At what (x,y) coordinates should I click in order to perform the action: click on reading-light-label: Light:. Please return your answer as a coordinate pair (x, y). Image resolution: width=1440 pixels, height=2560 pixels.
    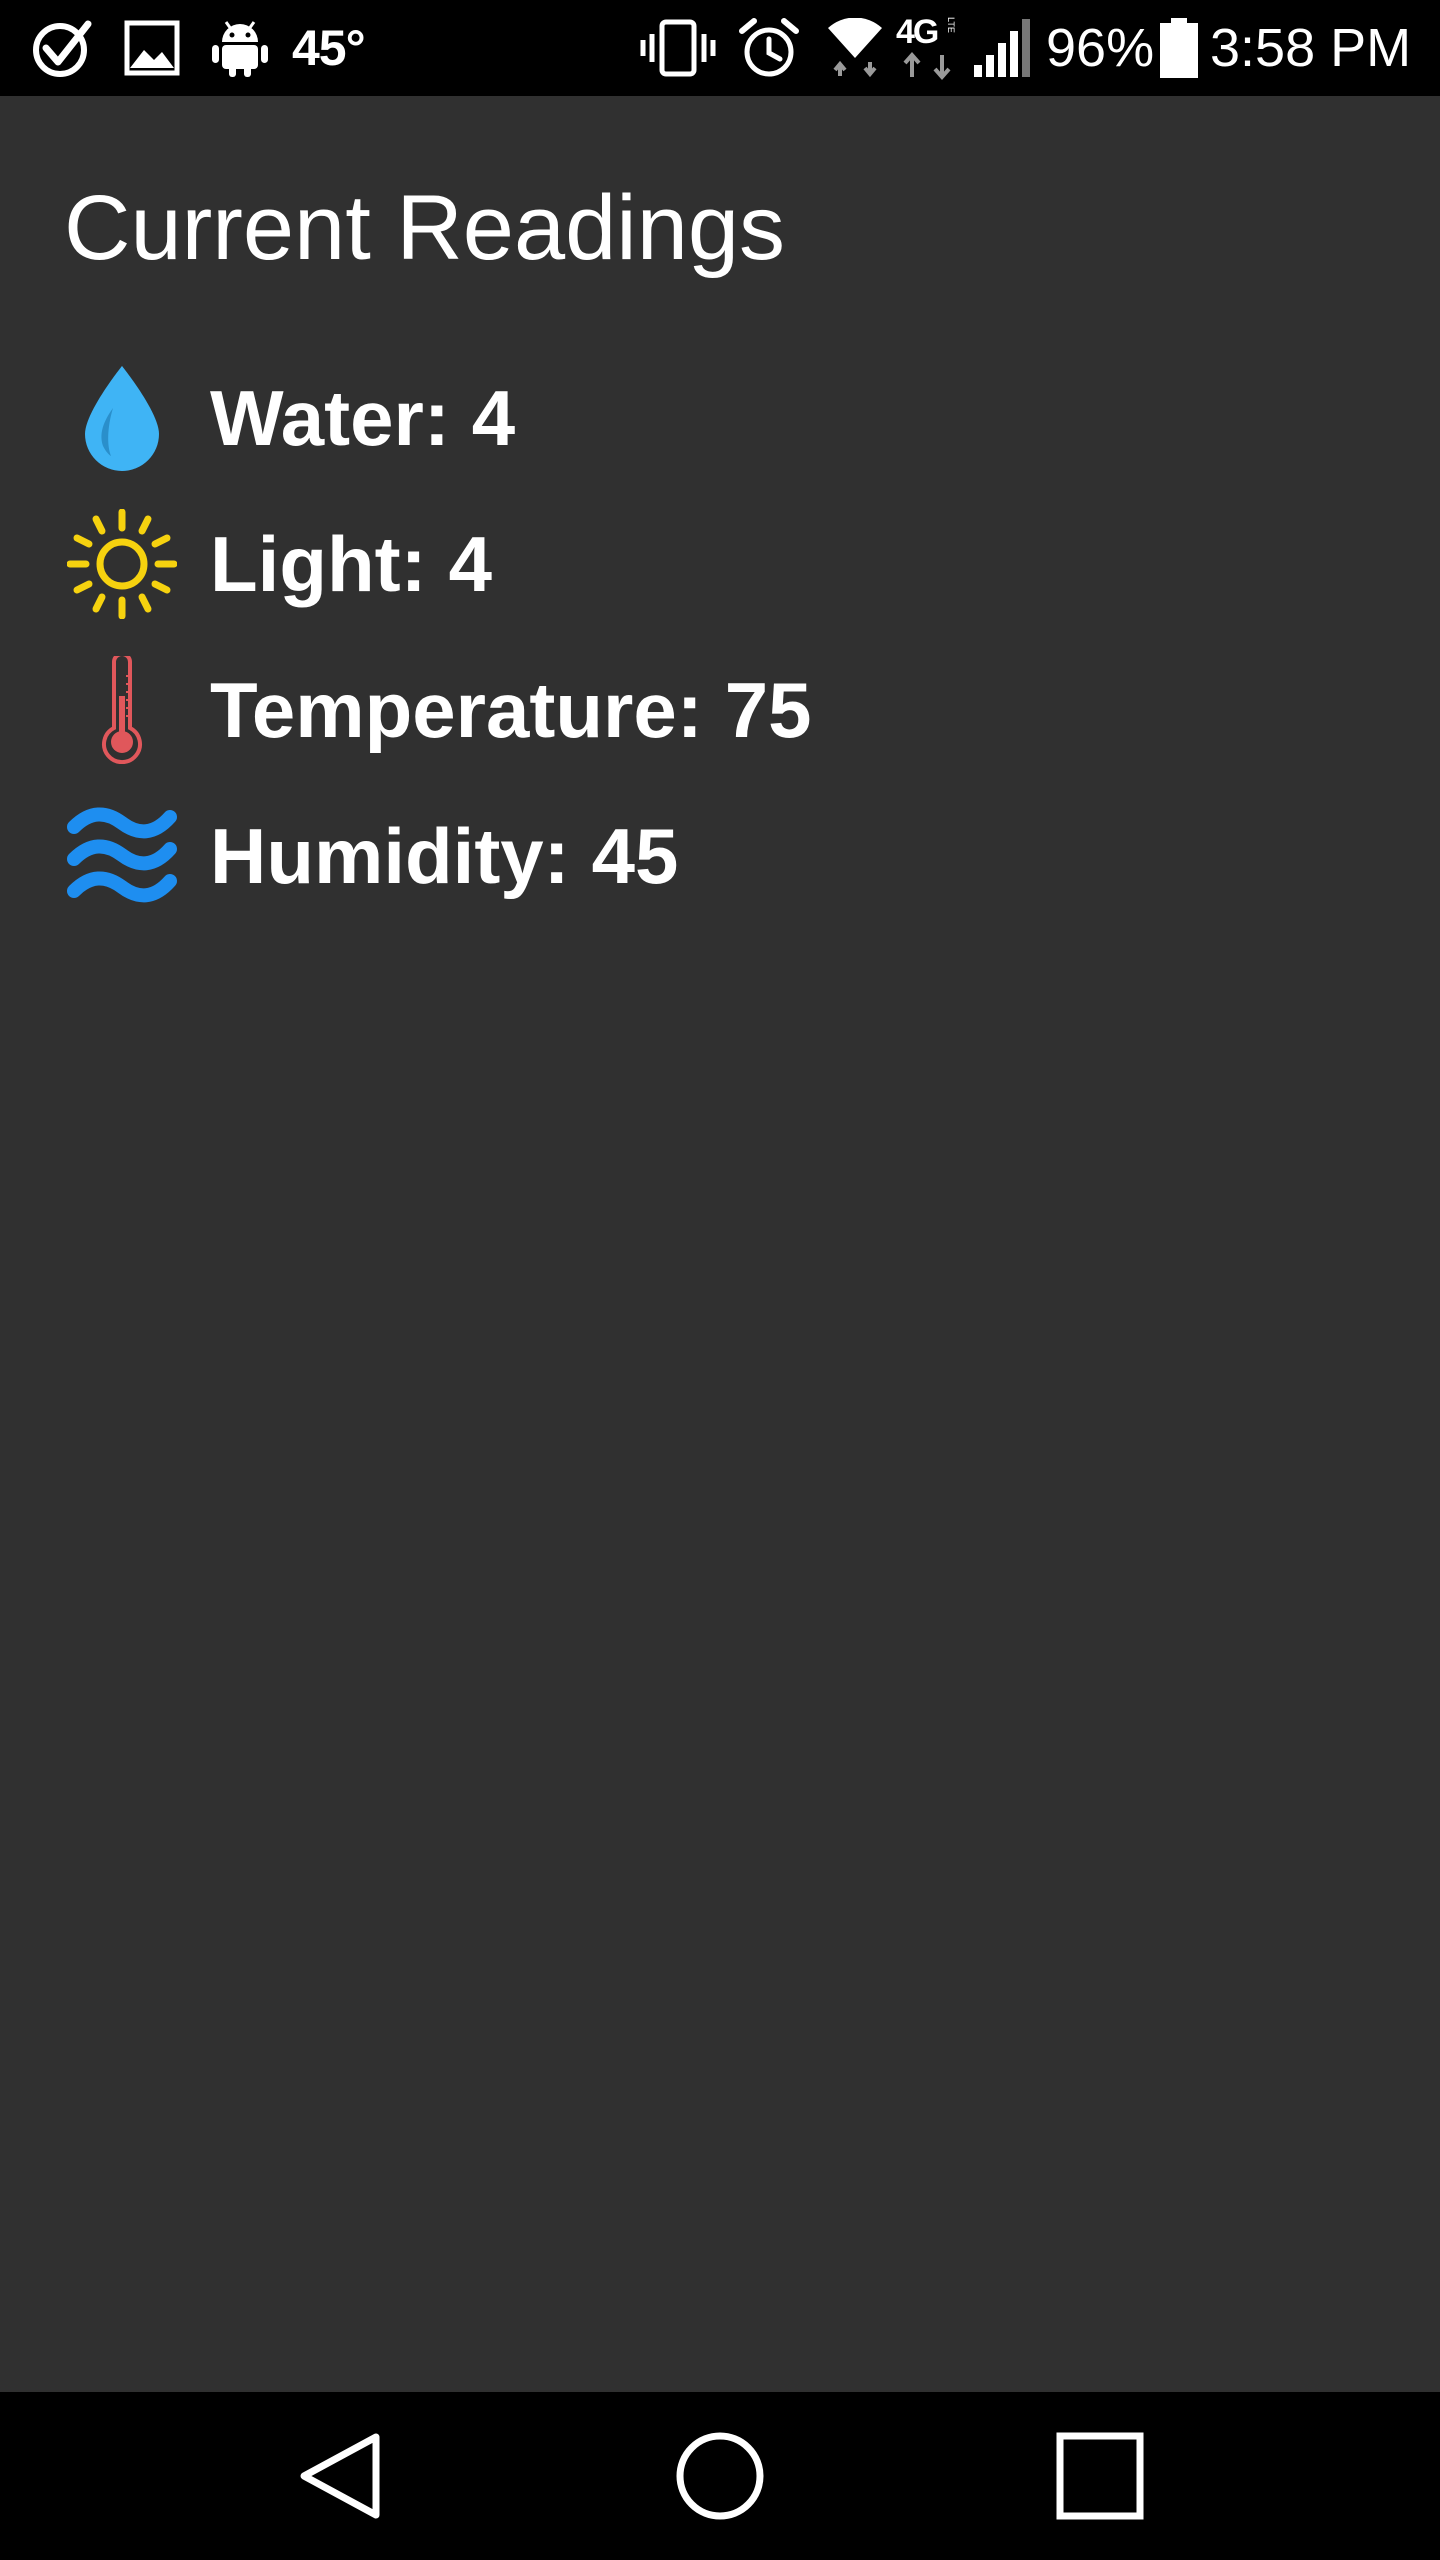
    Looking at the image, I should click on (318, 564).